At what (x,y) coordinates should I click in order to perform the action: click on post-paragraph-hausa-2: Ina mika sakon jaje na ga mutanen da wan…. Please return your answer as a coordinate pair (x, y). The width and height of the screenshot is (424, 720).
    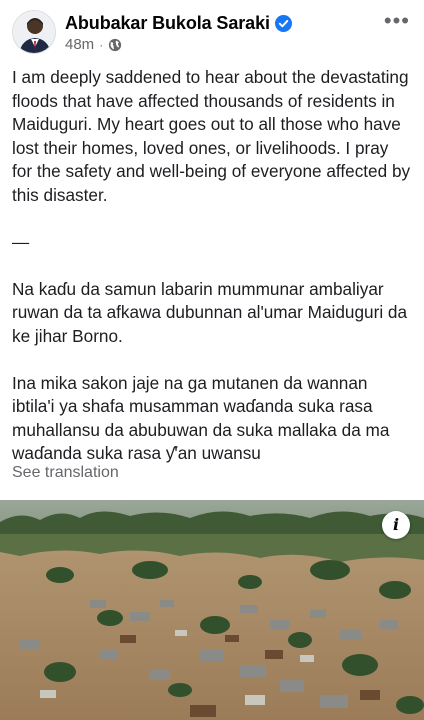
    Looking at the image, I should click on (201, 418).